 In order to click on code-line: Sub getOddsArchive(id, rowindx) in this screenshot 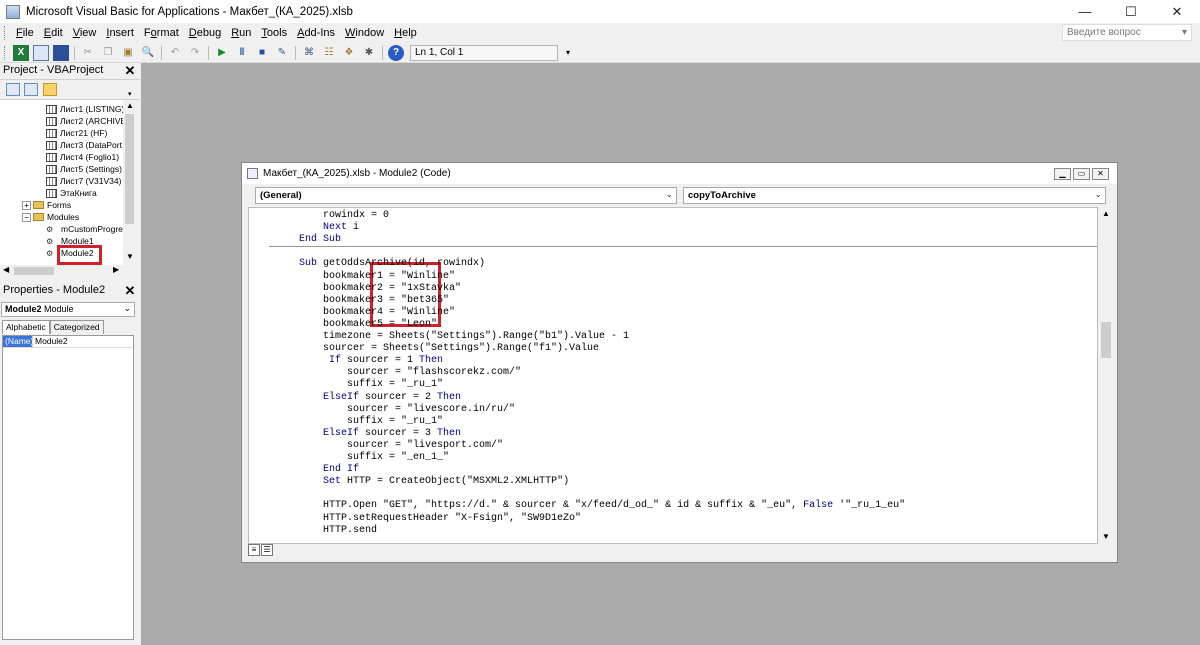, I will do `click(380, 264)`.